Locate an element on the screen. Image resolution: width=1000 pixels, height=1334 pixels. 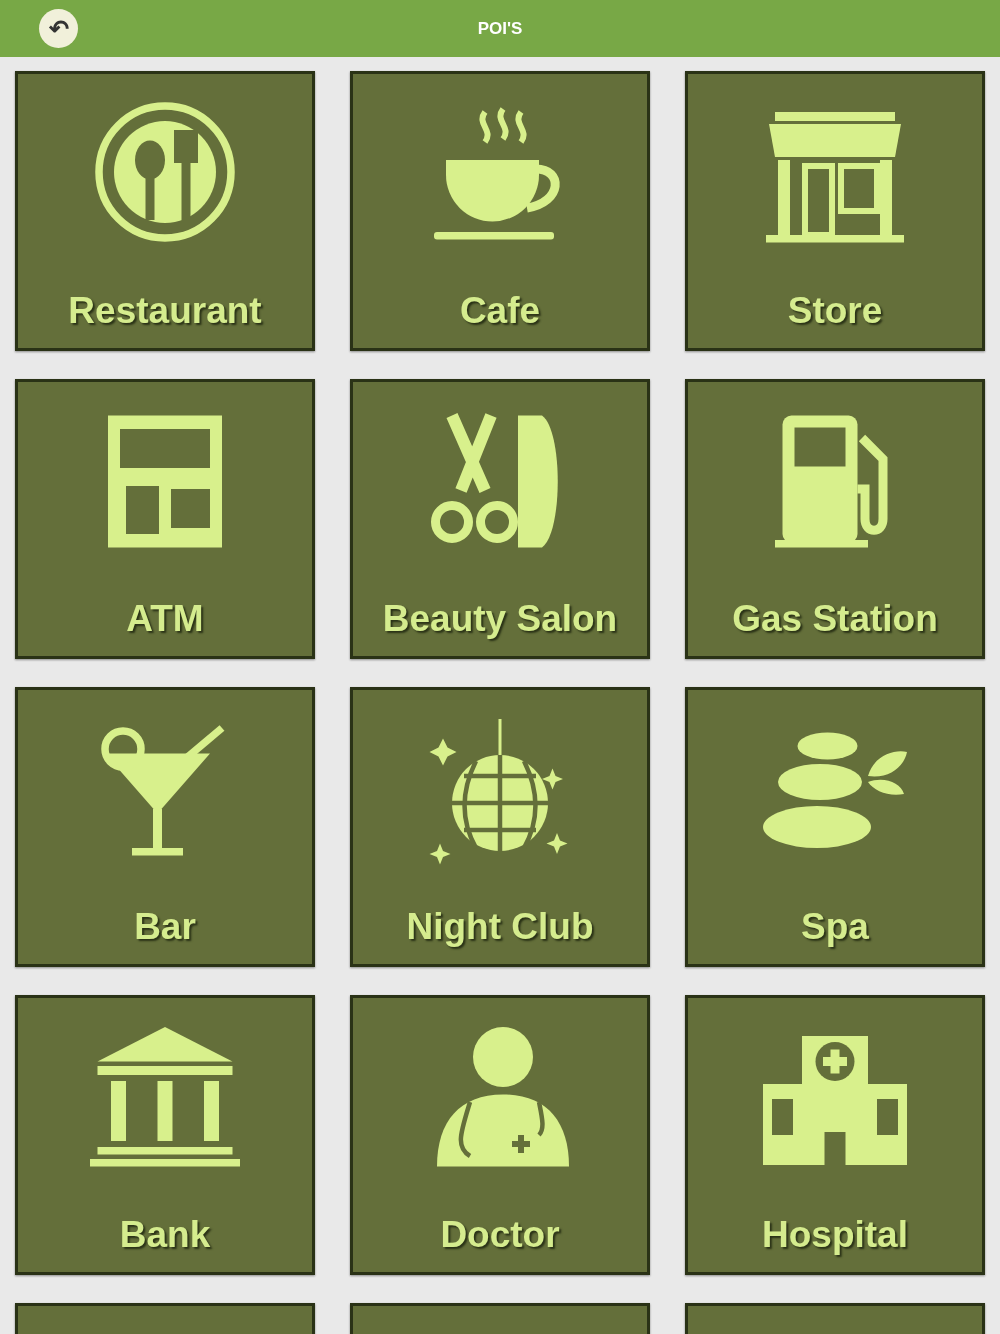
poi-tile: Hospital is located at coordinates (835, 1135).